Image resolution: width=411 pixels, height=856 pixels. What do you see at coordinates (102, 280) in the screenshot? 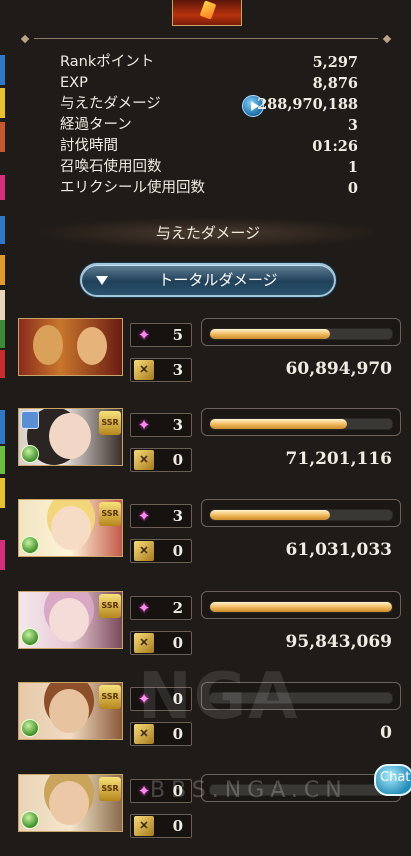
I see `triangle-down-icon` at bounding box center [102, 280].